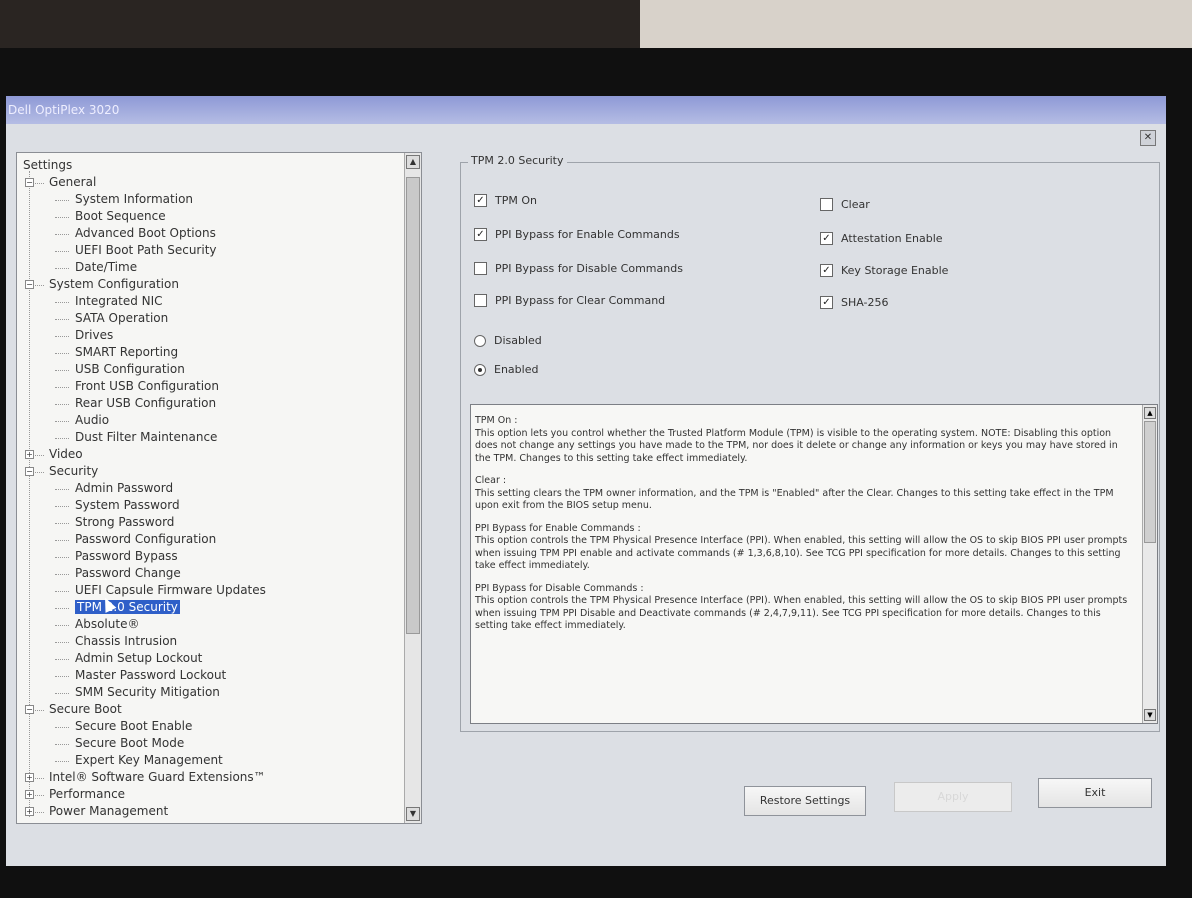  Describe the element at coordinates (413, 405) in the screenshot. I see `scroll-thumb` at that location.